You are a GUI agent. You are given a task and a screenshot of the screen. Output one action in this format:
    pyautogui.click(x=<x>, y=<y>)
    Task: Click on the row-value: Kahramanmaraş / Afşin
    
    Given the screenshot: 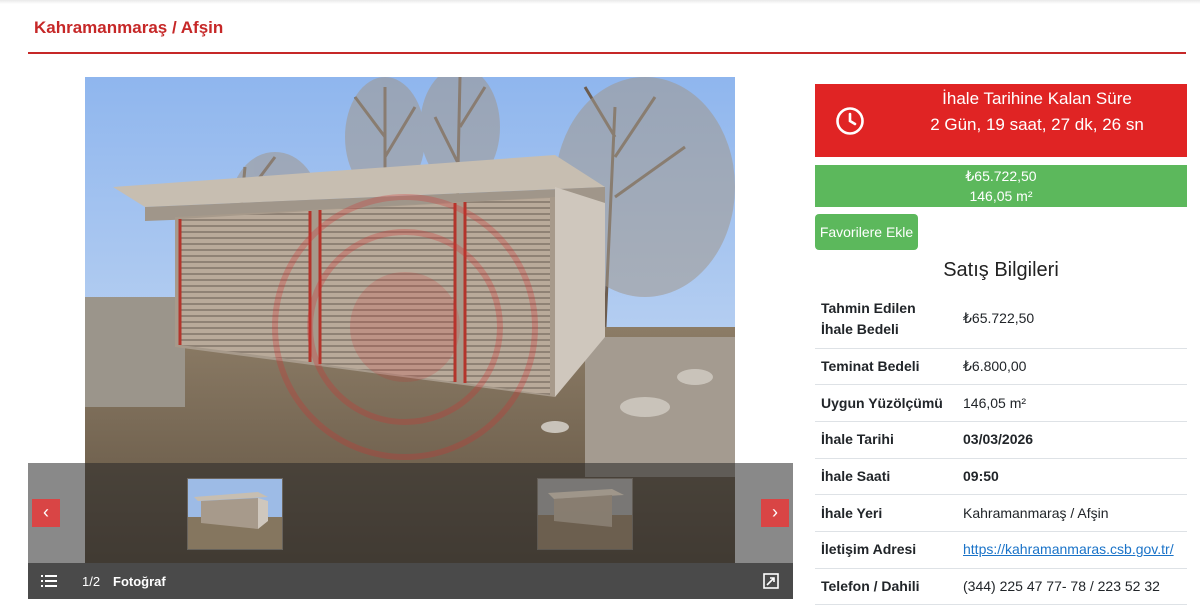 What is the action you would take?
    pyautogui.click(x=1072, y=513)
    